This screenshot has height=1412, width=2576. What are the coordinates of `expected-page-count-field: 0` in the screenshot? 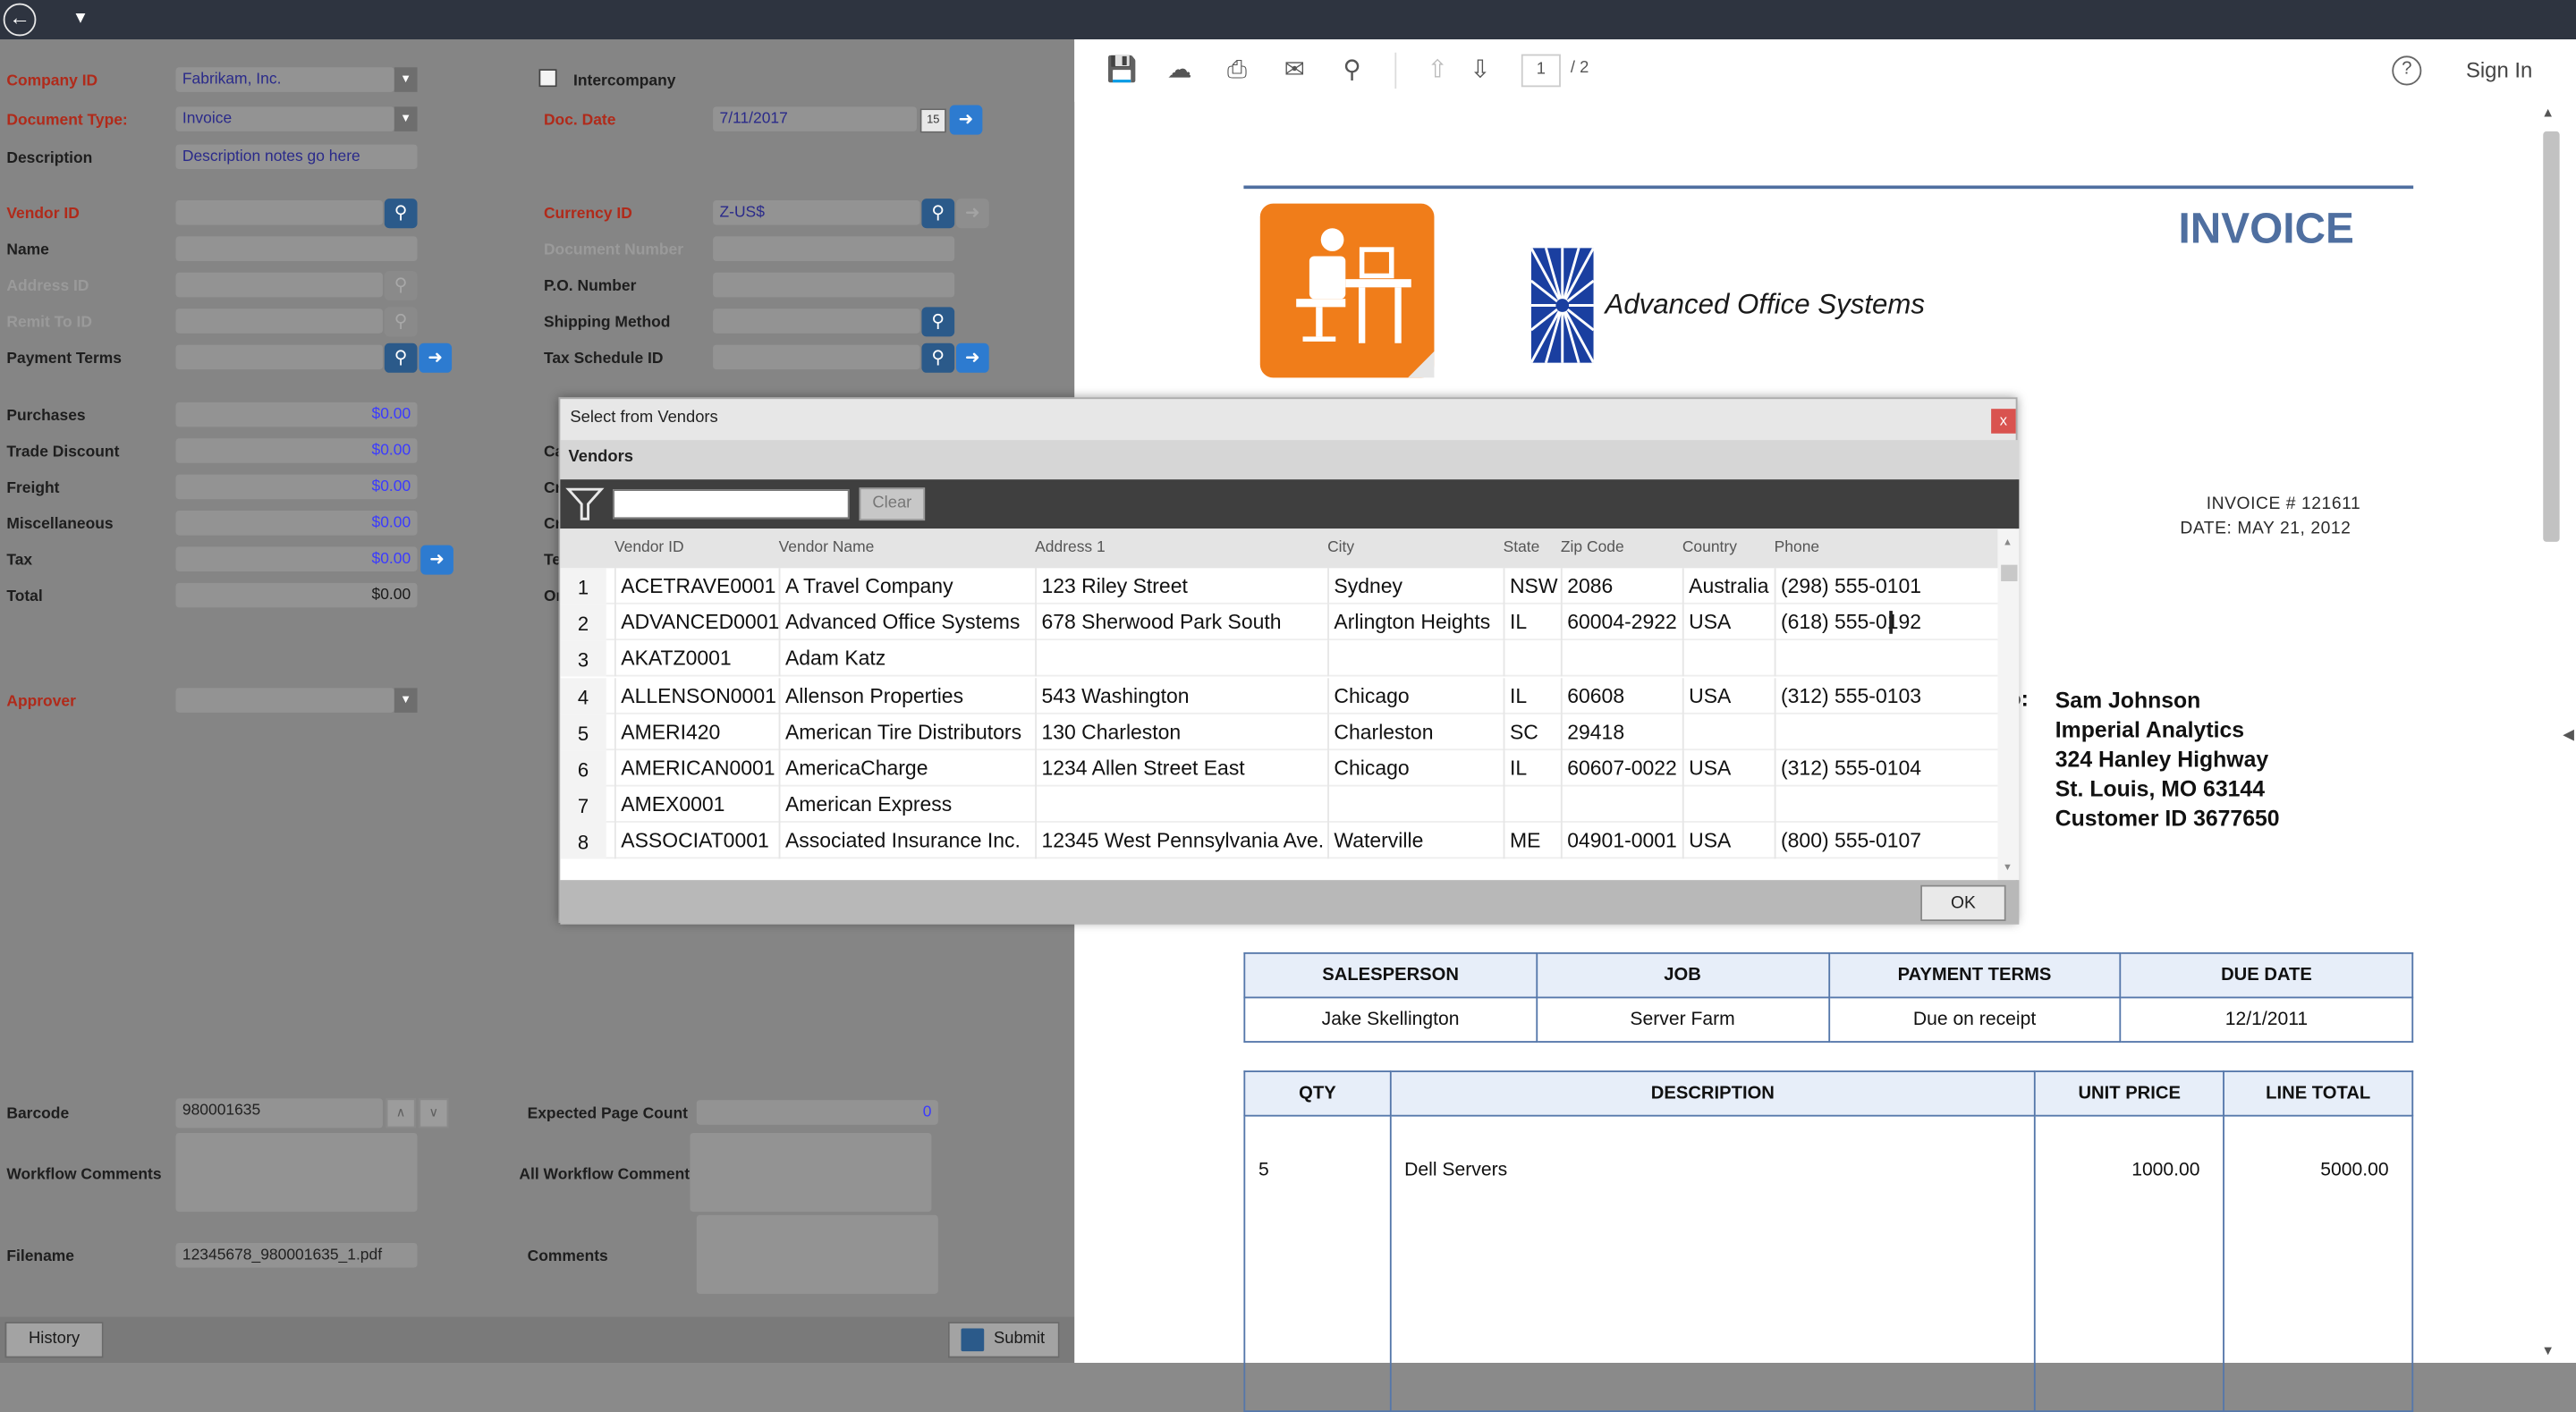 It's located at (817, 1112).